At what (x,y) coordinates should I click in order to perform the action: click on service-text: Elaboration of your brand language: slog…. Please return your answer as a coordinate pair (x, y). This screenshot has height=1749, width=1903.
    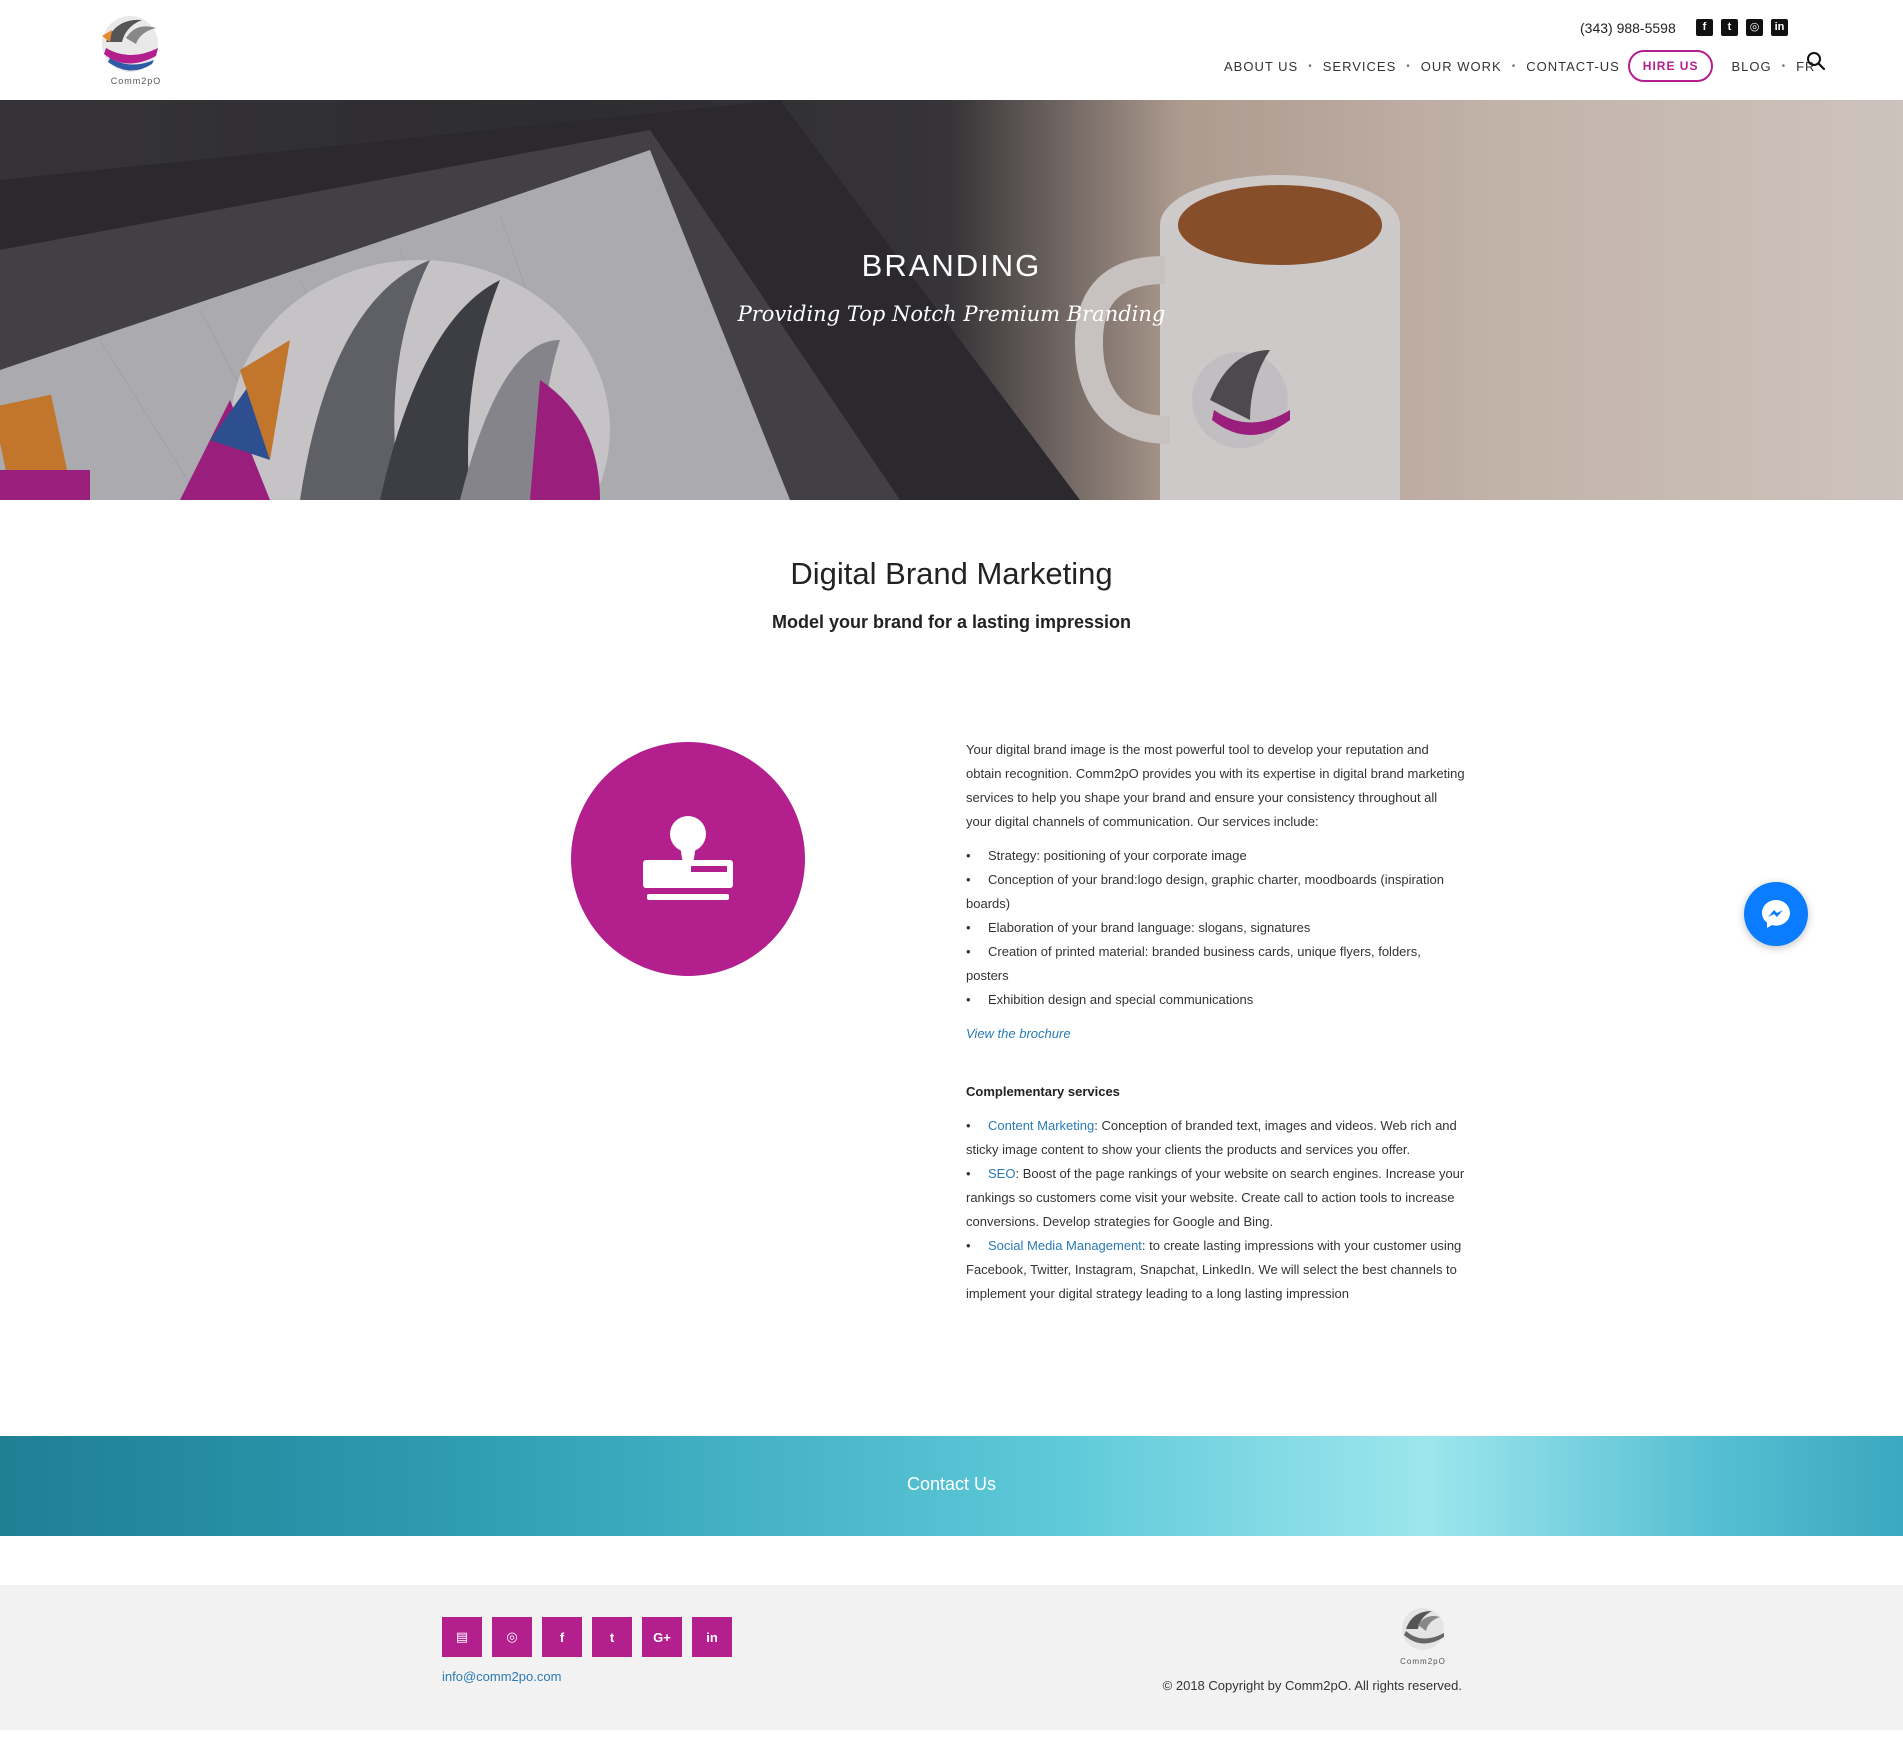
    Looking at the image, I should click on (1149, 927).